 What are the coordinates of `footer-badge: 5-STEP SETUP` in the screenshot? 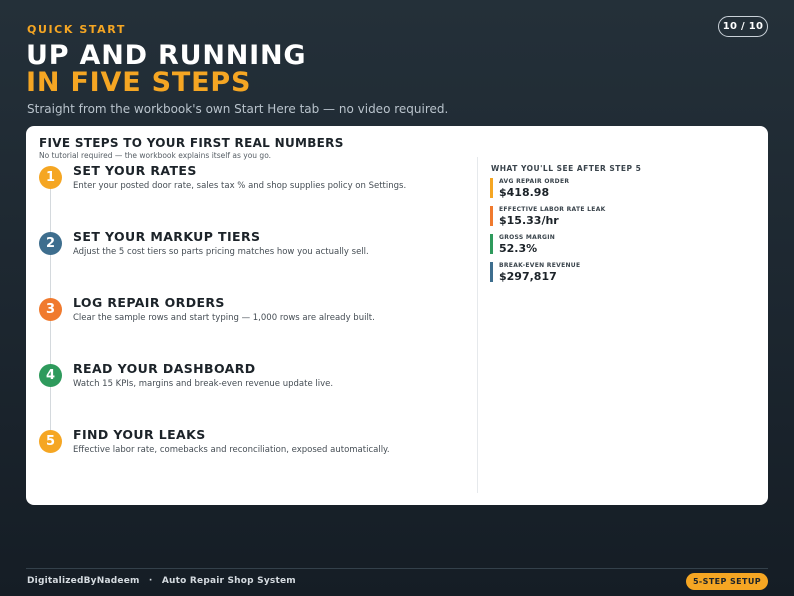 It's located at (727, 581).